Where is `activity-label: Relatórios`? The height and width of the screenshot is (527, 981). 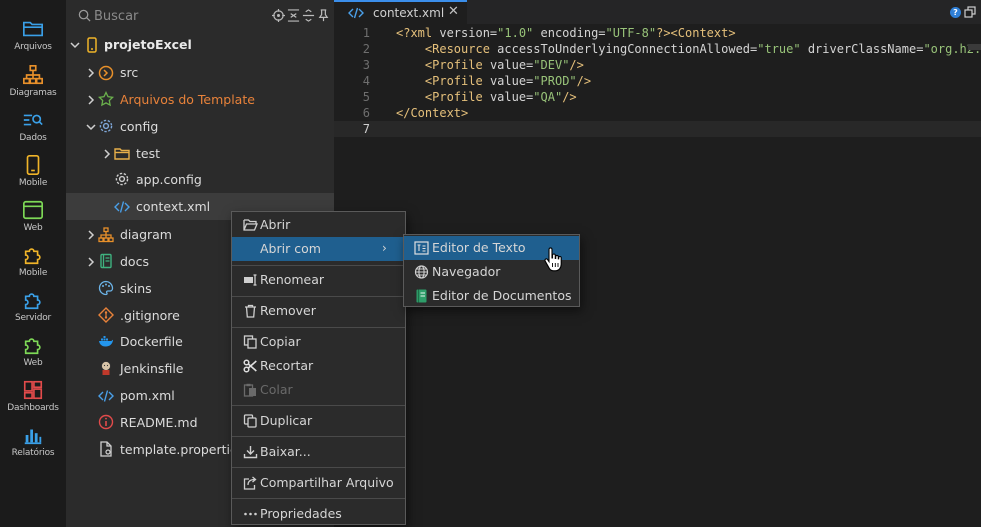
activity-label: Relatórios is located at coordinates (33, 453).